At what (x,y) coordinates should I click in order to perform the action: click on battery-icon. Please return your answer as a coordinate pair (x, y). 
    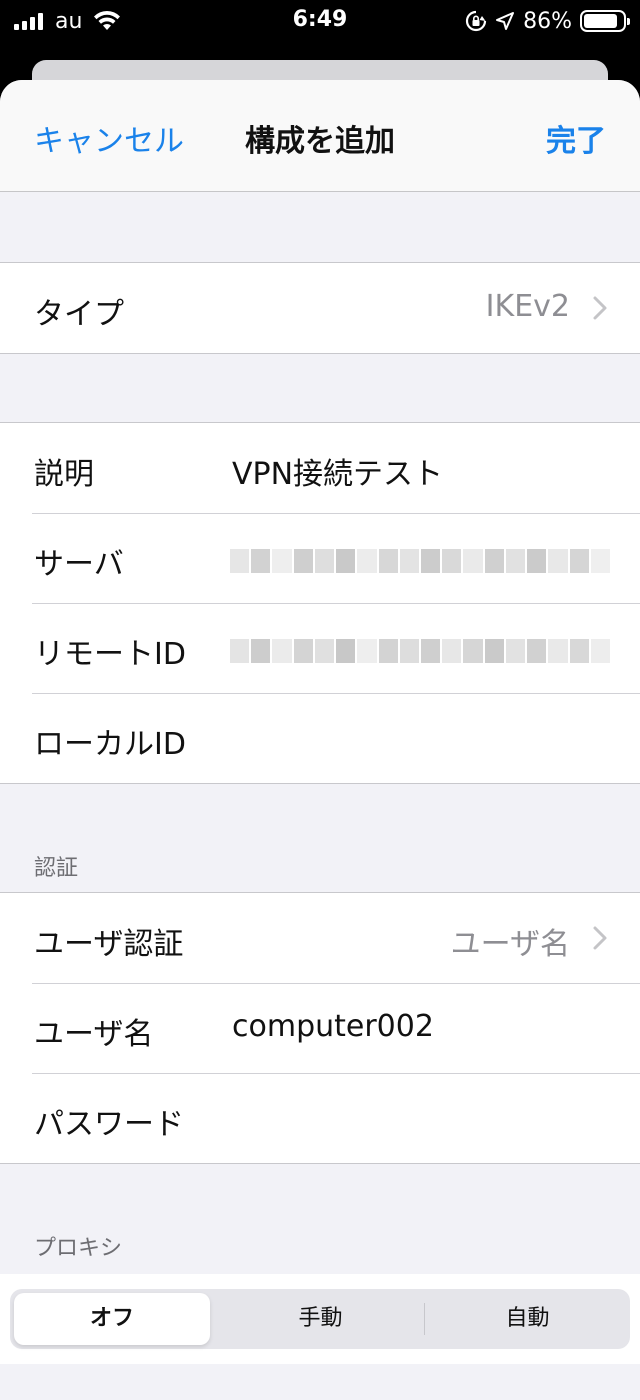
    Looking at the image, I should click on (605, 21).